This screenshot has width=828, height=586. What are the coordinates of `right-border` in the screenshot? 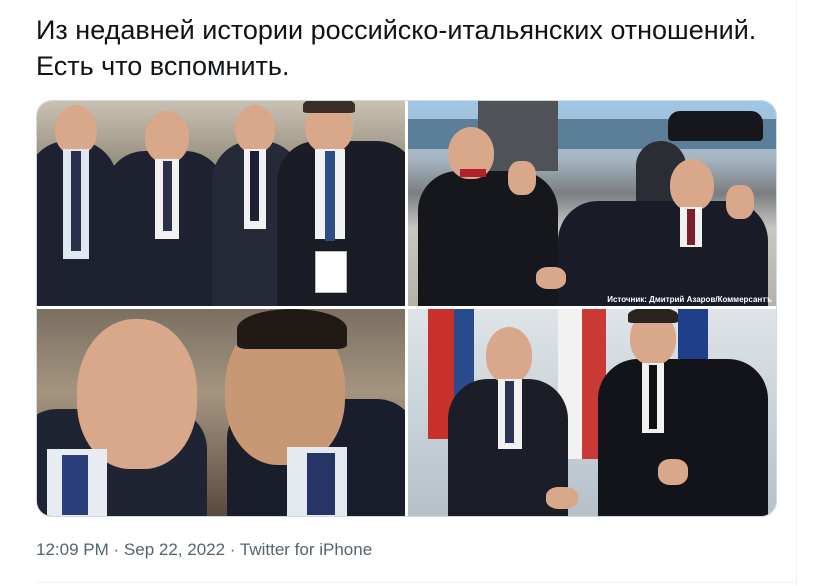 It's located at (796, 293).